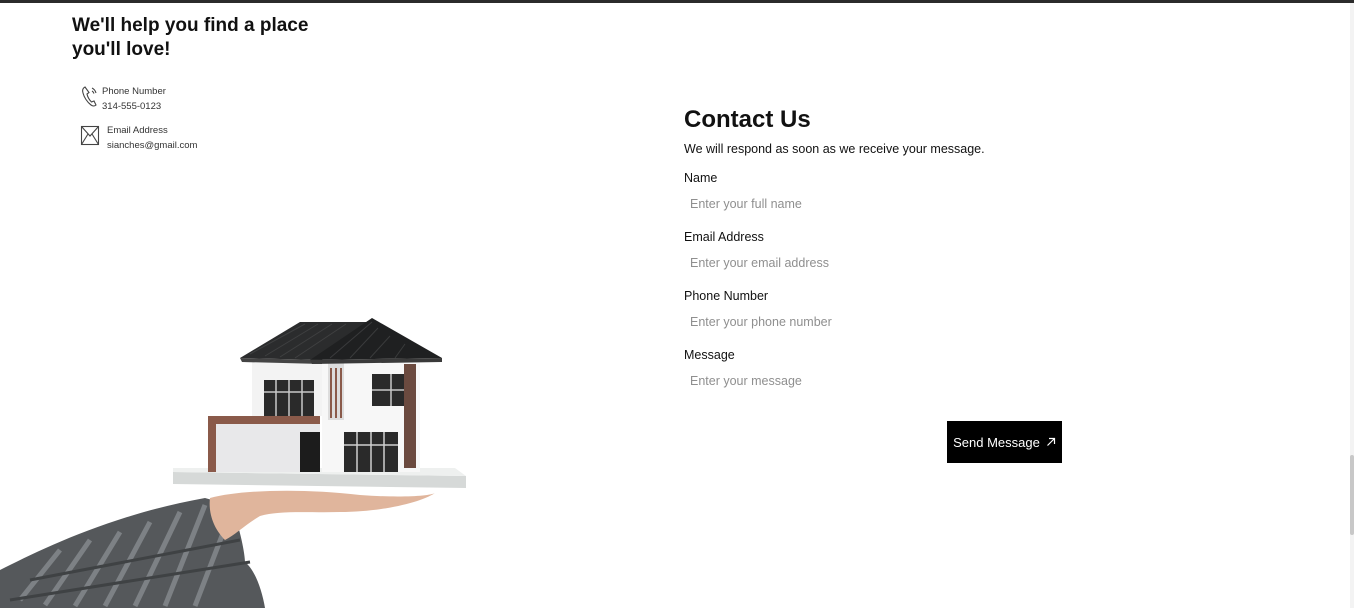  What do you see at coordinates (138, 138) in the screenshot?
I see `email-contact-item: Email Address sianches@gmail.com` at bounding box center [138, 138].